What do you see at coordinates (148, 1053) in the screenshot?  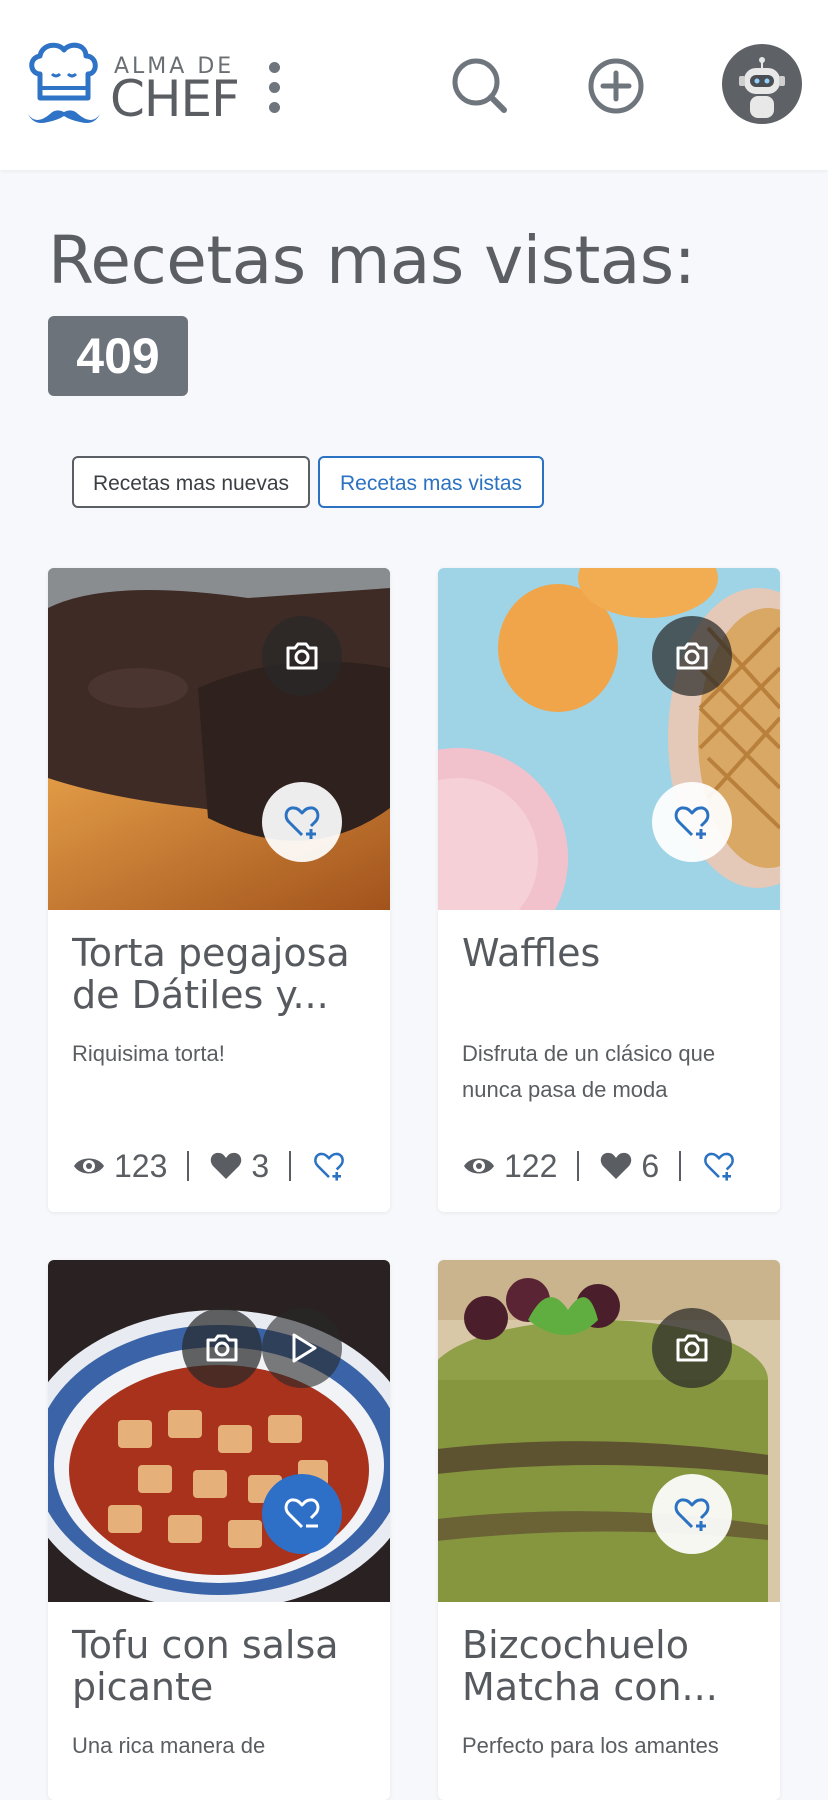 I see `recipe-description: Riquisima torta!` at bounding box center [148, 1053].